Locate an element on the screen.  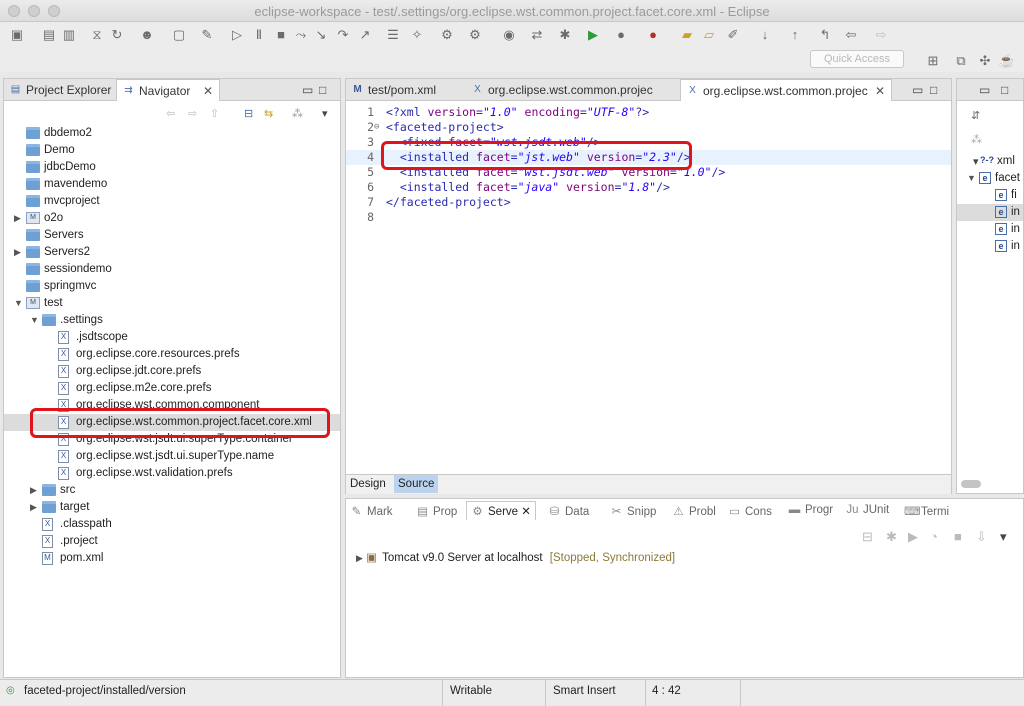
code-line: 1 <?xml version="1.0" encoding="UTF-8"?> is located at coordinates (648, 112).